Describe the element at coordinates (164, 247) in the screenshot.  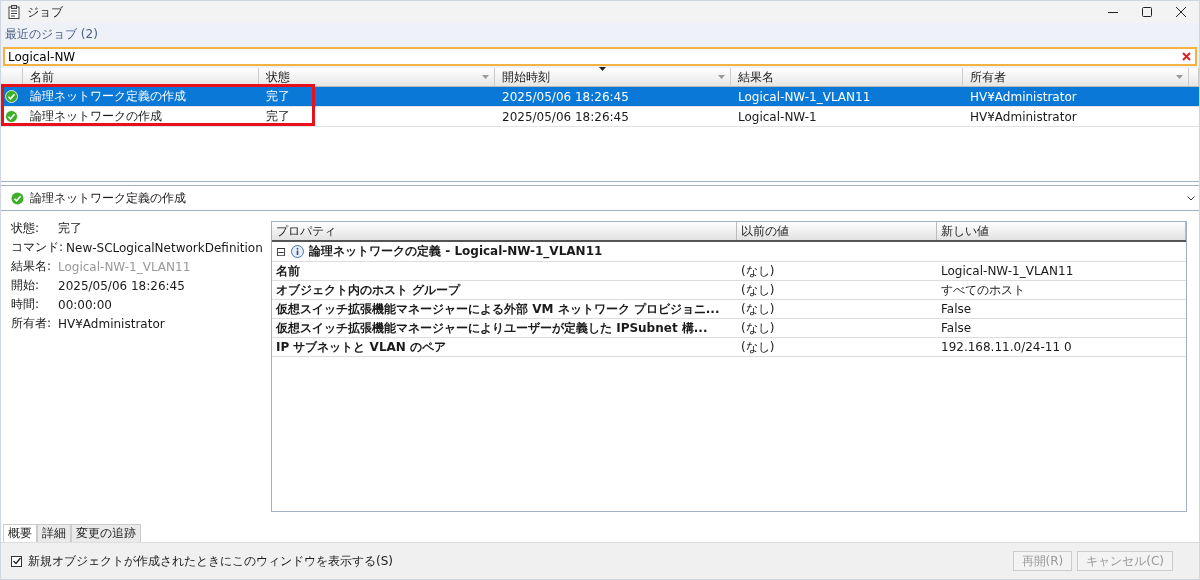
I see `field-value: New-SCLogicalNetworkDefinition` at that location.